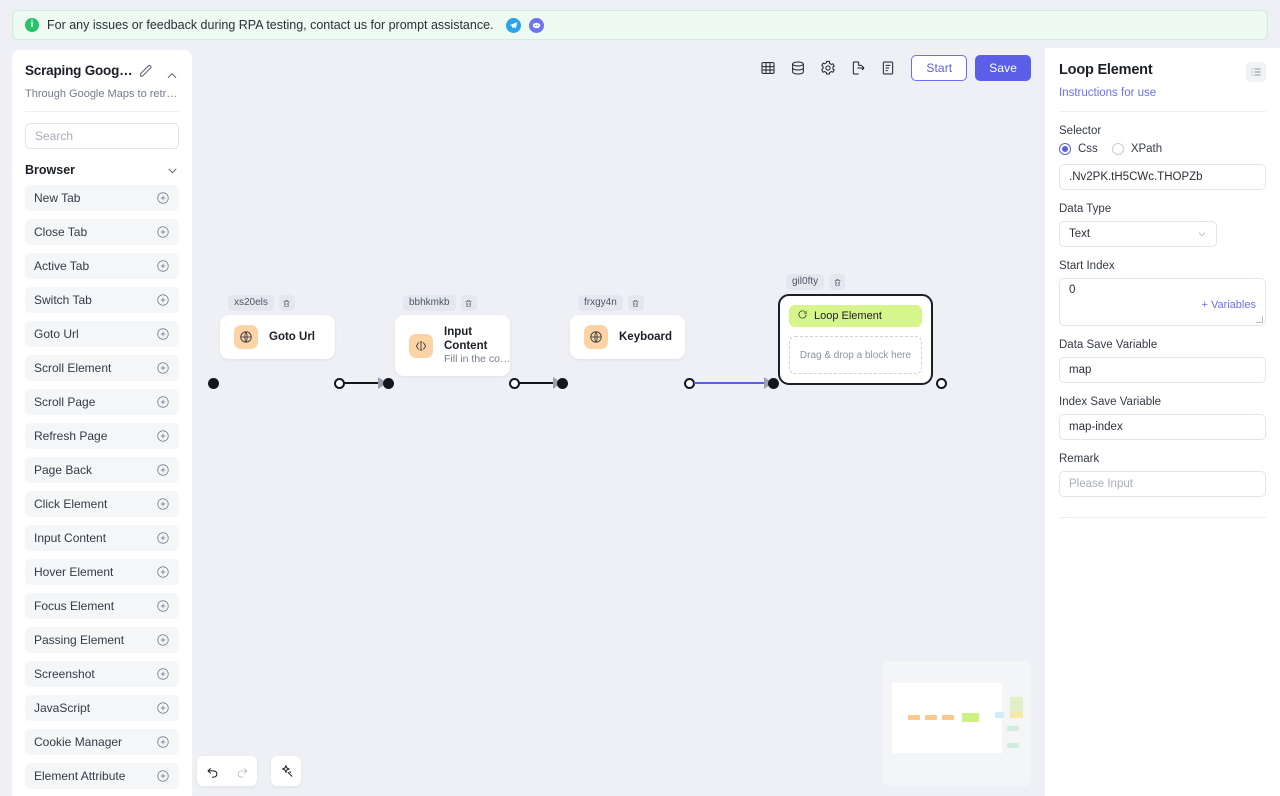 Image resolution: width=1280 pixels, height=796 pixels. Describe the element at coordinates (1138, 234) in the screenshot. I see `data-type-select: Text` at that location.